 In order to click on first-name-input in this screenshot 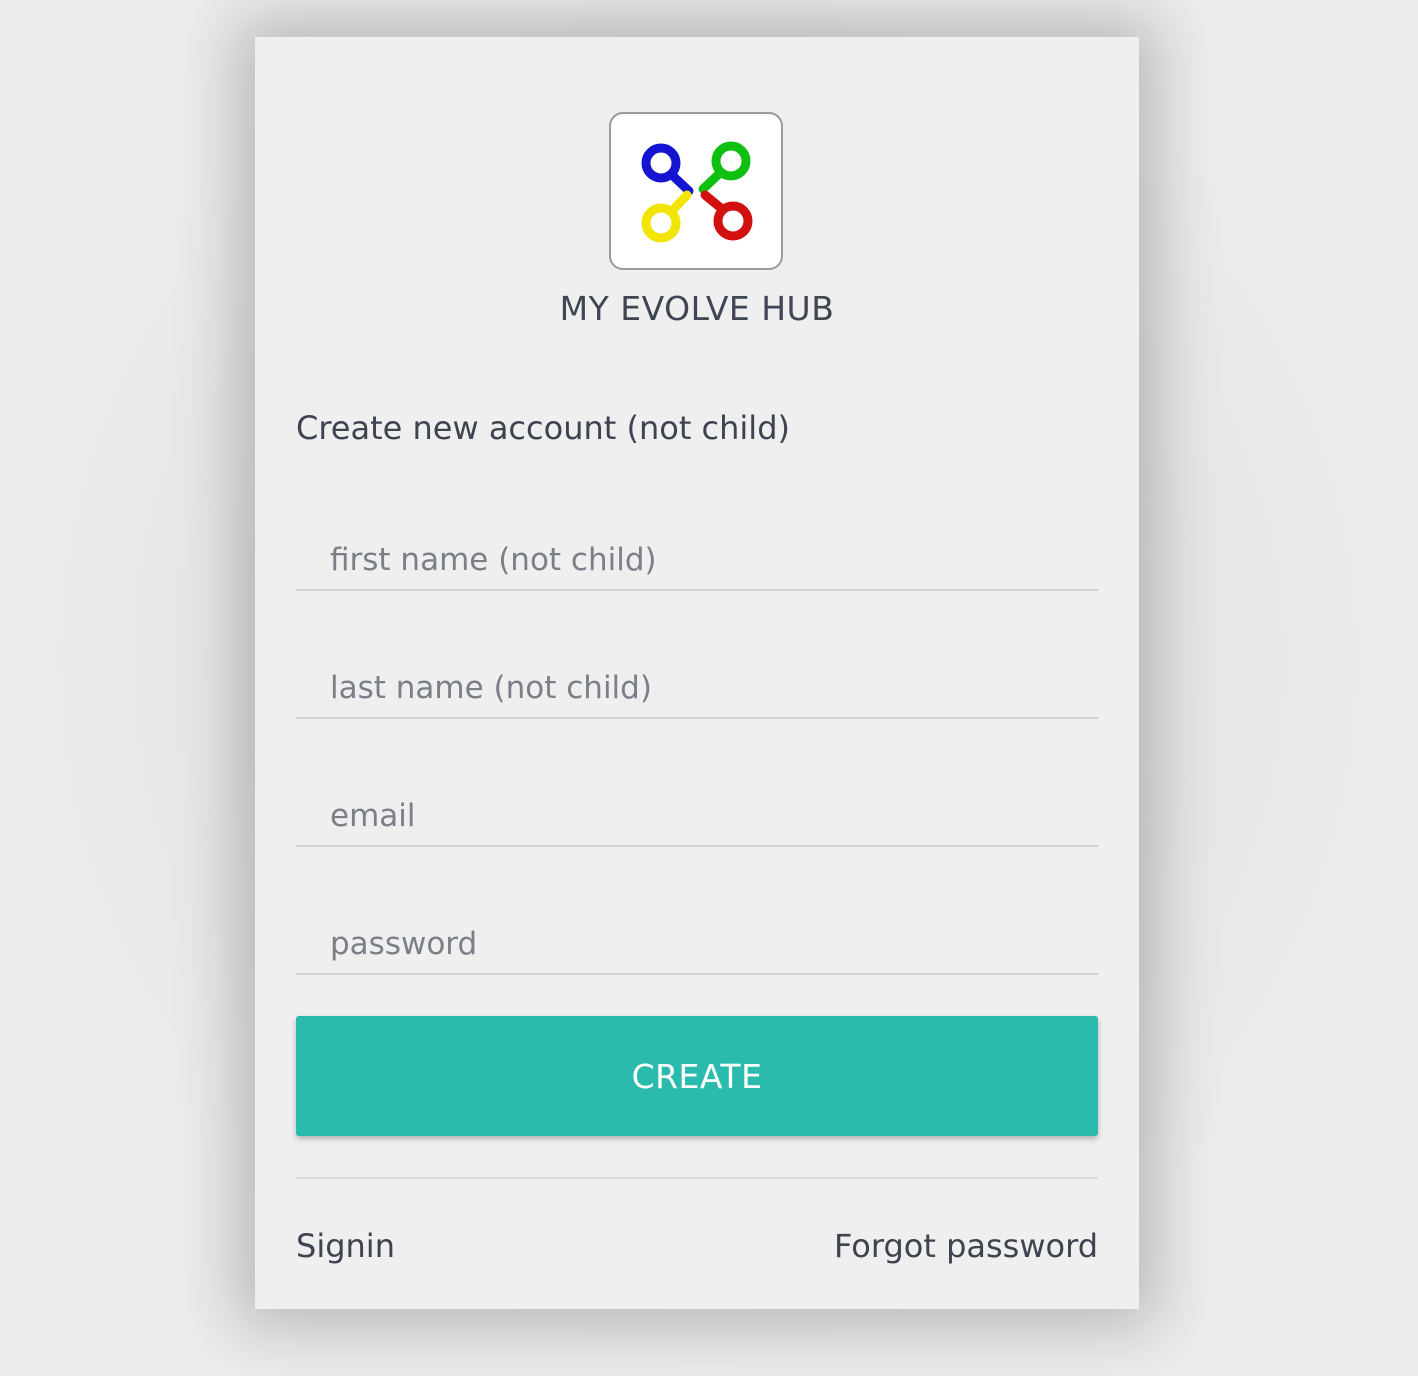, I will do `click(697, 555)`.